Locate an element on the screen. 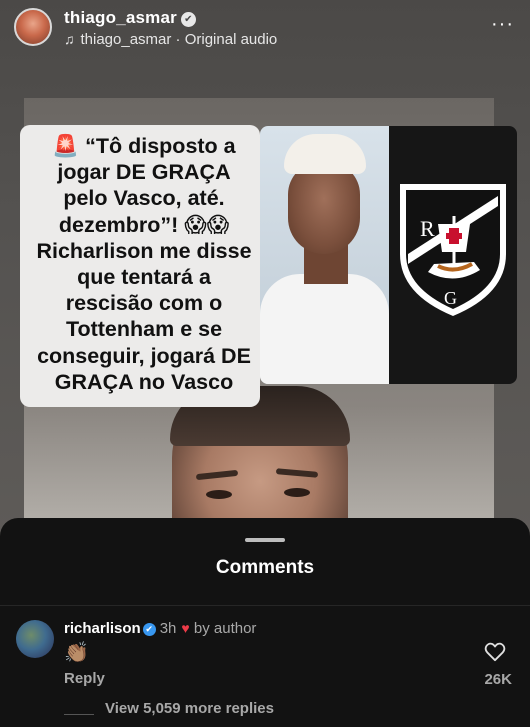  divider is located at coordinates (265, 605).